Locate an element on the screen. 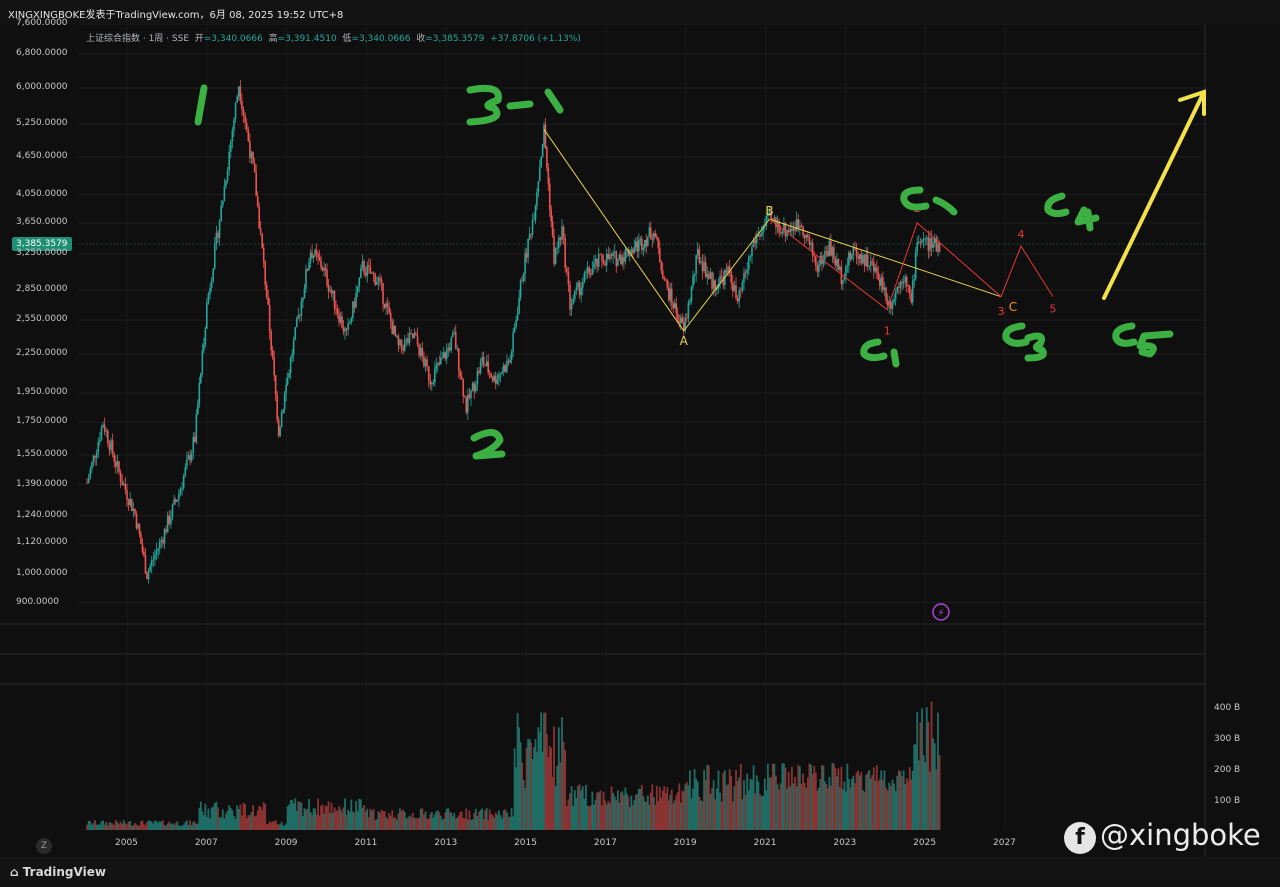  tradingview-logo: ⌂ TradingView is located at coordinates (58, 872).